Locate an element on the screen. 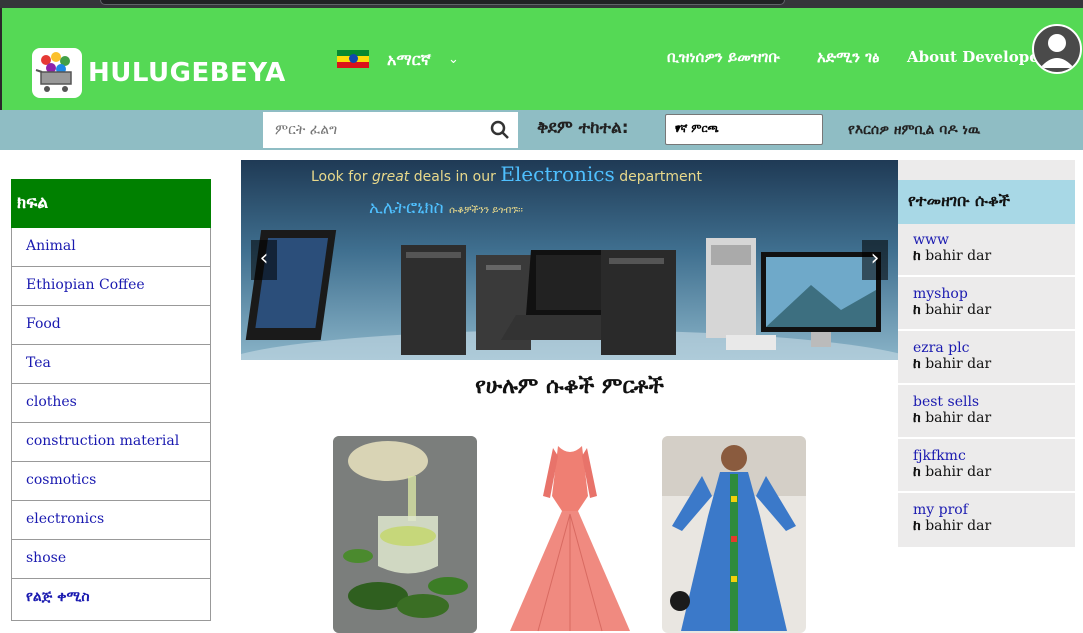  browser-chrome is located at coordinates (541, 4).